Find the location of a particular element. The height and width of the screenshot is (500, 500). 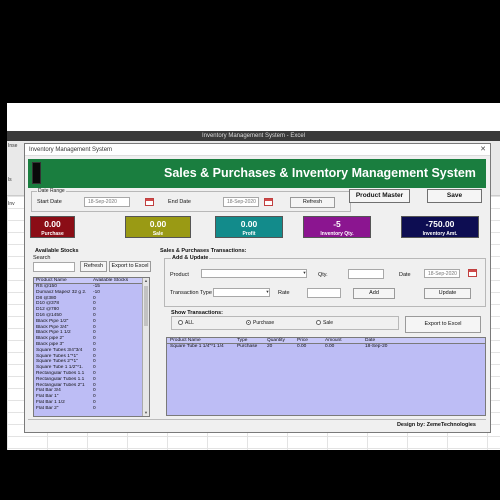

date-range-legend: Date Range is located at coordinates (51, 191).